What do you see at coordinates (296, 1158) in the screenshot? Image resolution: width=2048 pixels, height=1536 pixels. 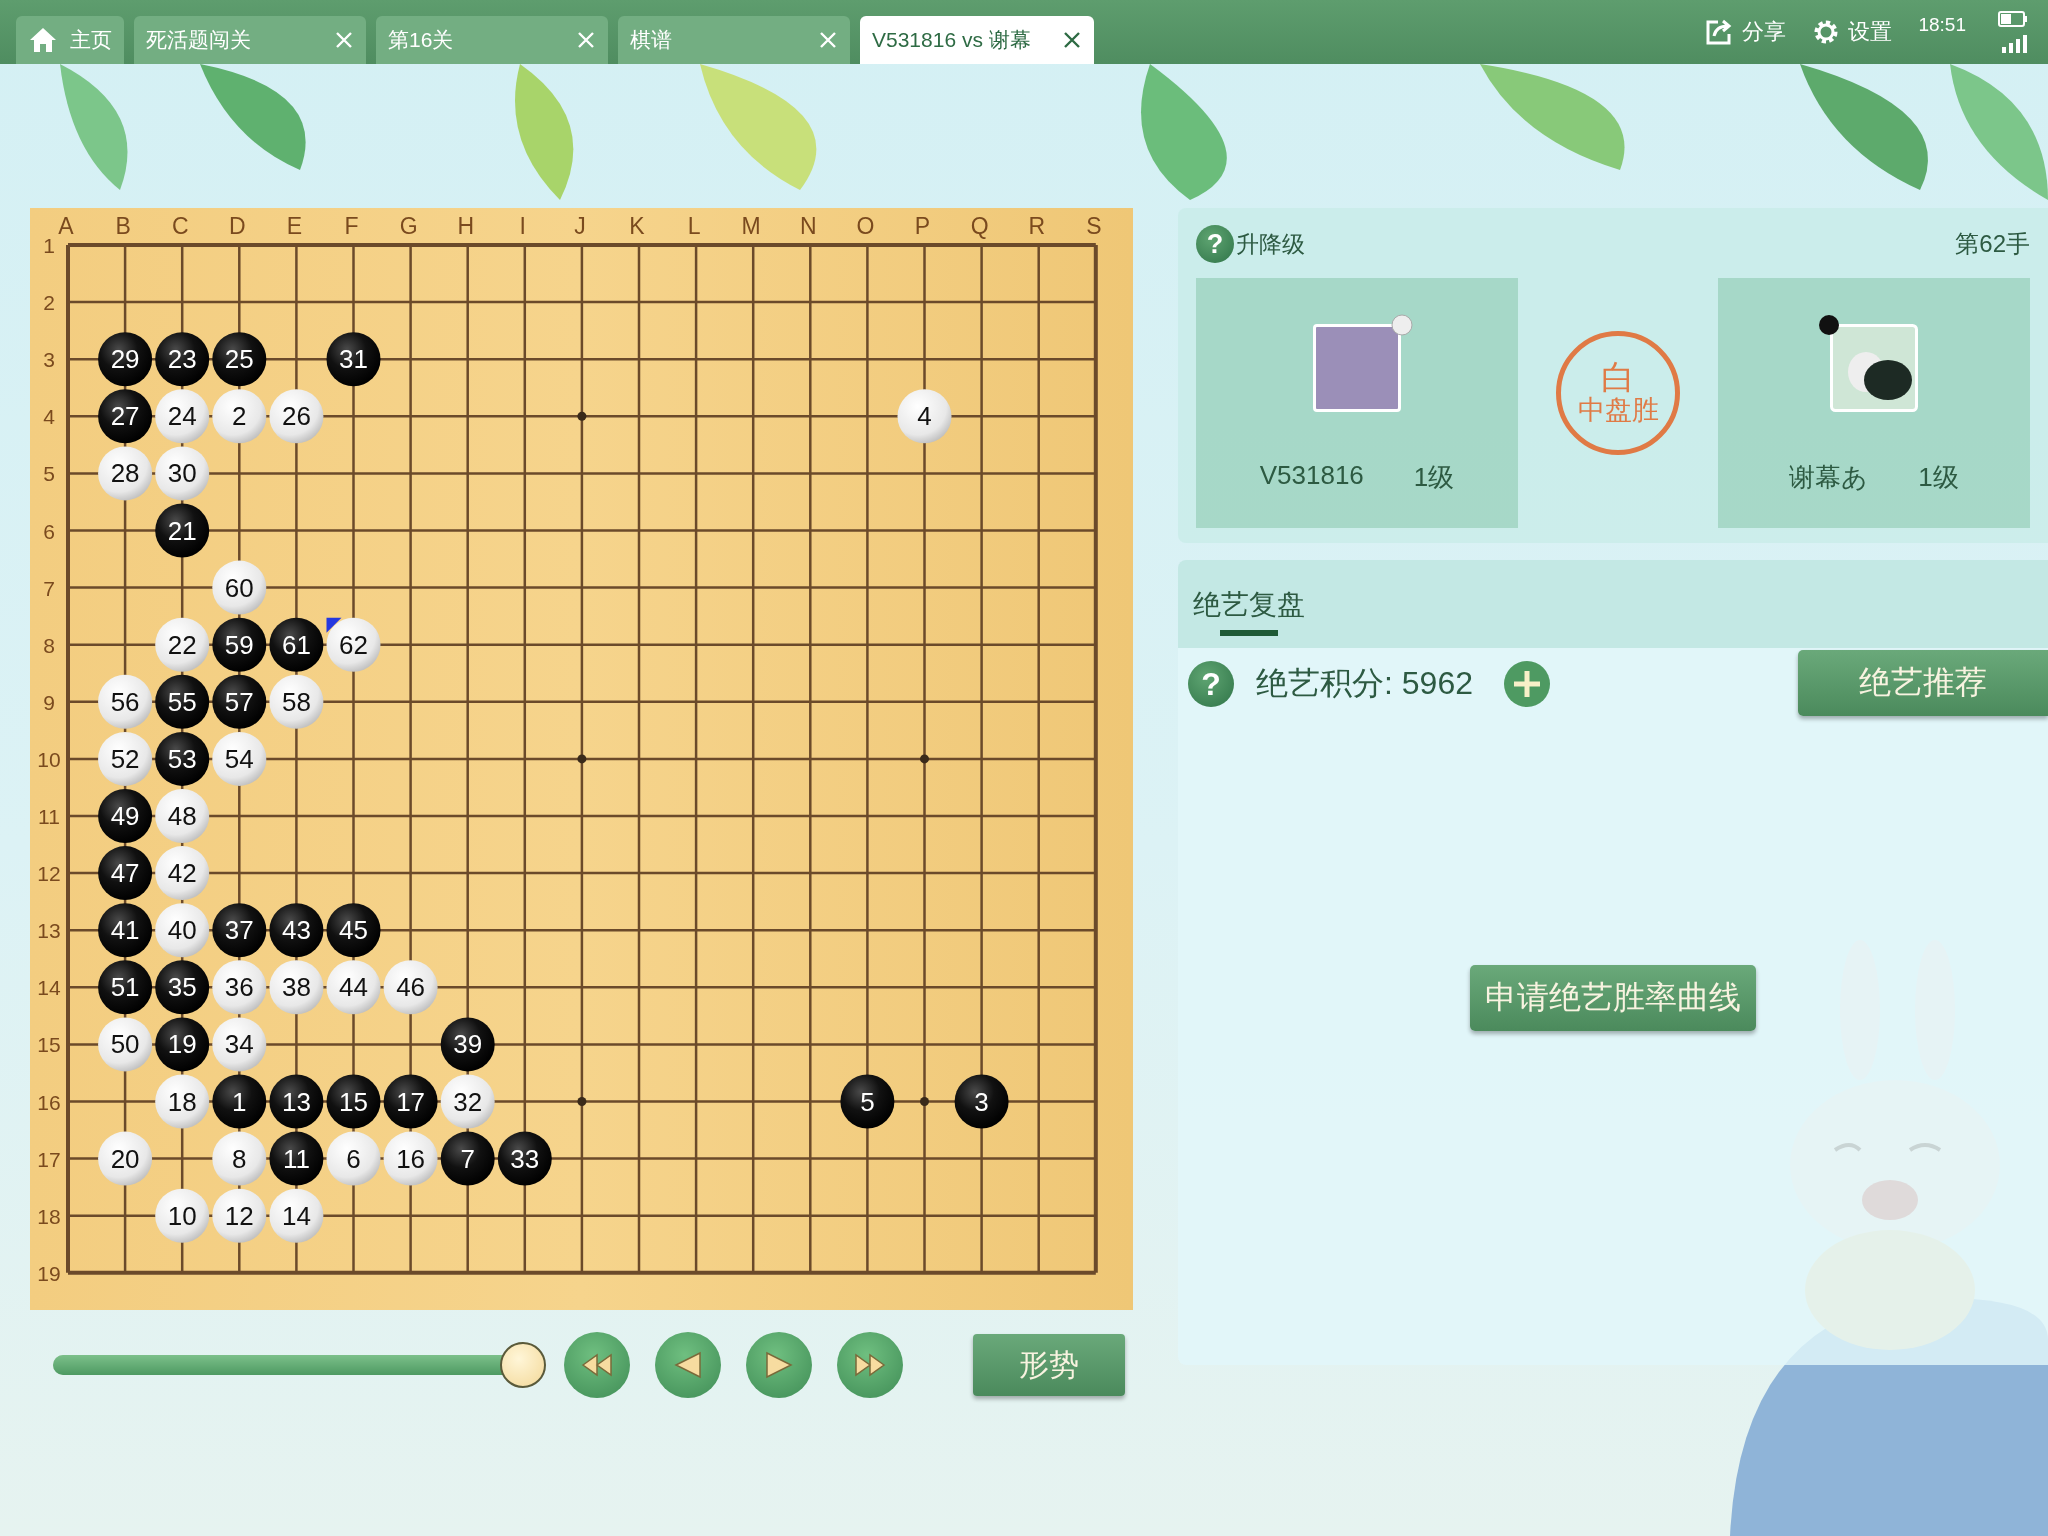 I see `go-stone: 11` at bounding box center [296, 1158].